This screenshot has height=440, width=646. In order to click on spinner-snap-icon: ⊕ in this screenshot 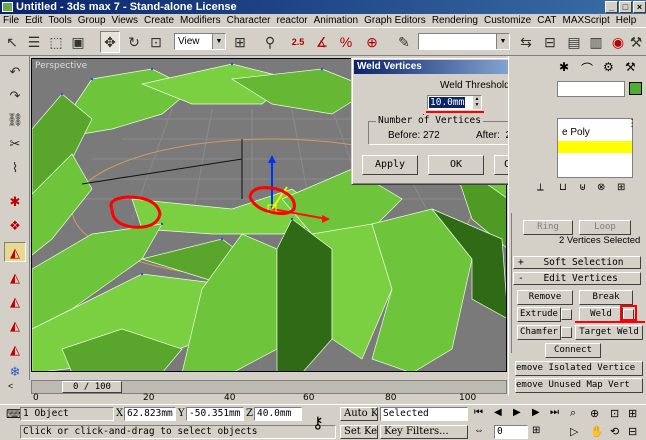, I will do `click(372, 42)`.